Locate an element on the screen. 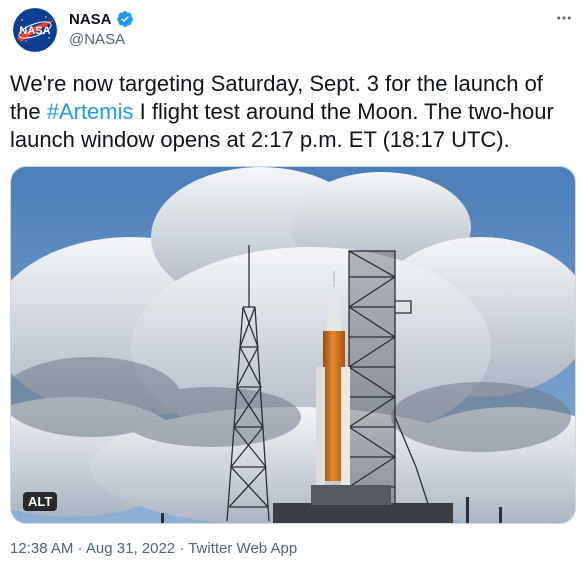 The height and width of the screenshot is (567, 586). hashtag-link: #Artemis is located at coordinates (90, 111).